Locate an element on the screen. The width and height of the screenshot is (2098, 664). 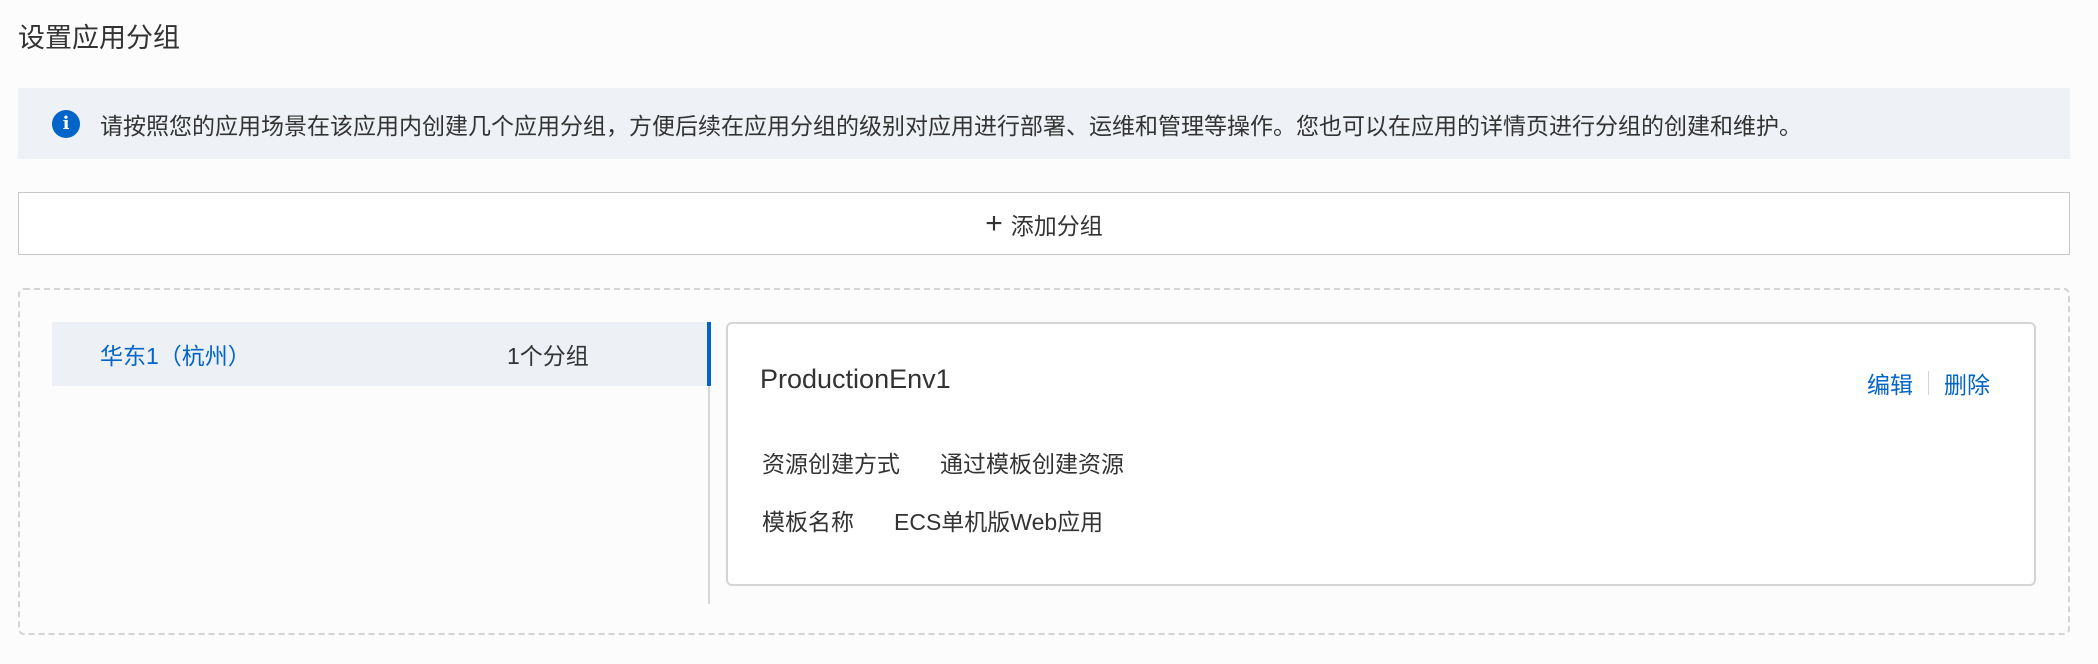
field-resource-method: 资源创建方式 通过模板创建资源 is located at coordinates (943, 462).